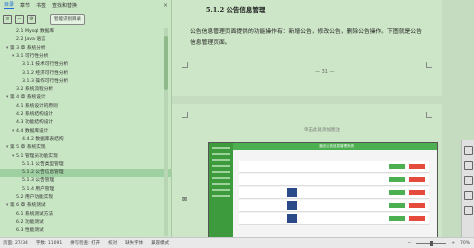 Image resolution: width=474 pixels, height=248 pixels. Describe the element at coordinates (37, 106) in the screenshot. I see `toc-item-label: 4.1 系统设计的原则` at that location.